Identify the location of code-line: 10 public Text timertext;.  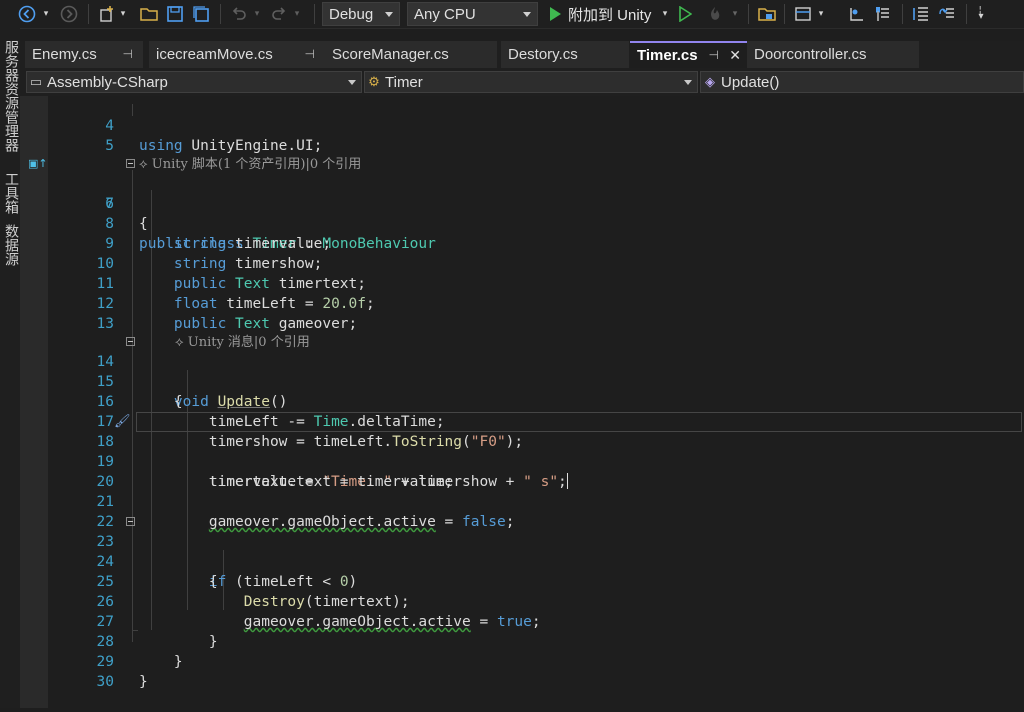
(522, 263).